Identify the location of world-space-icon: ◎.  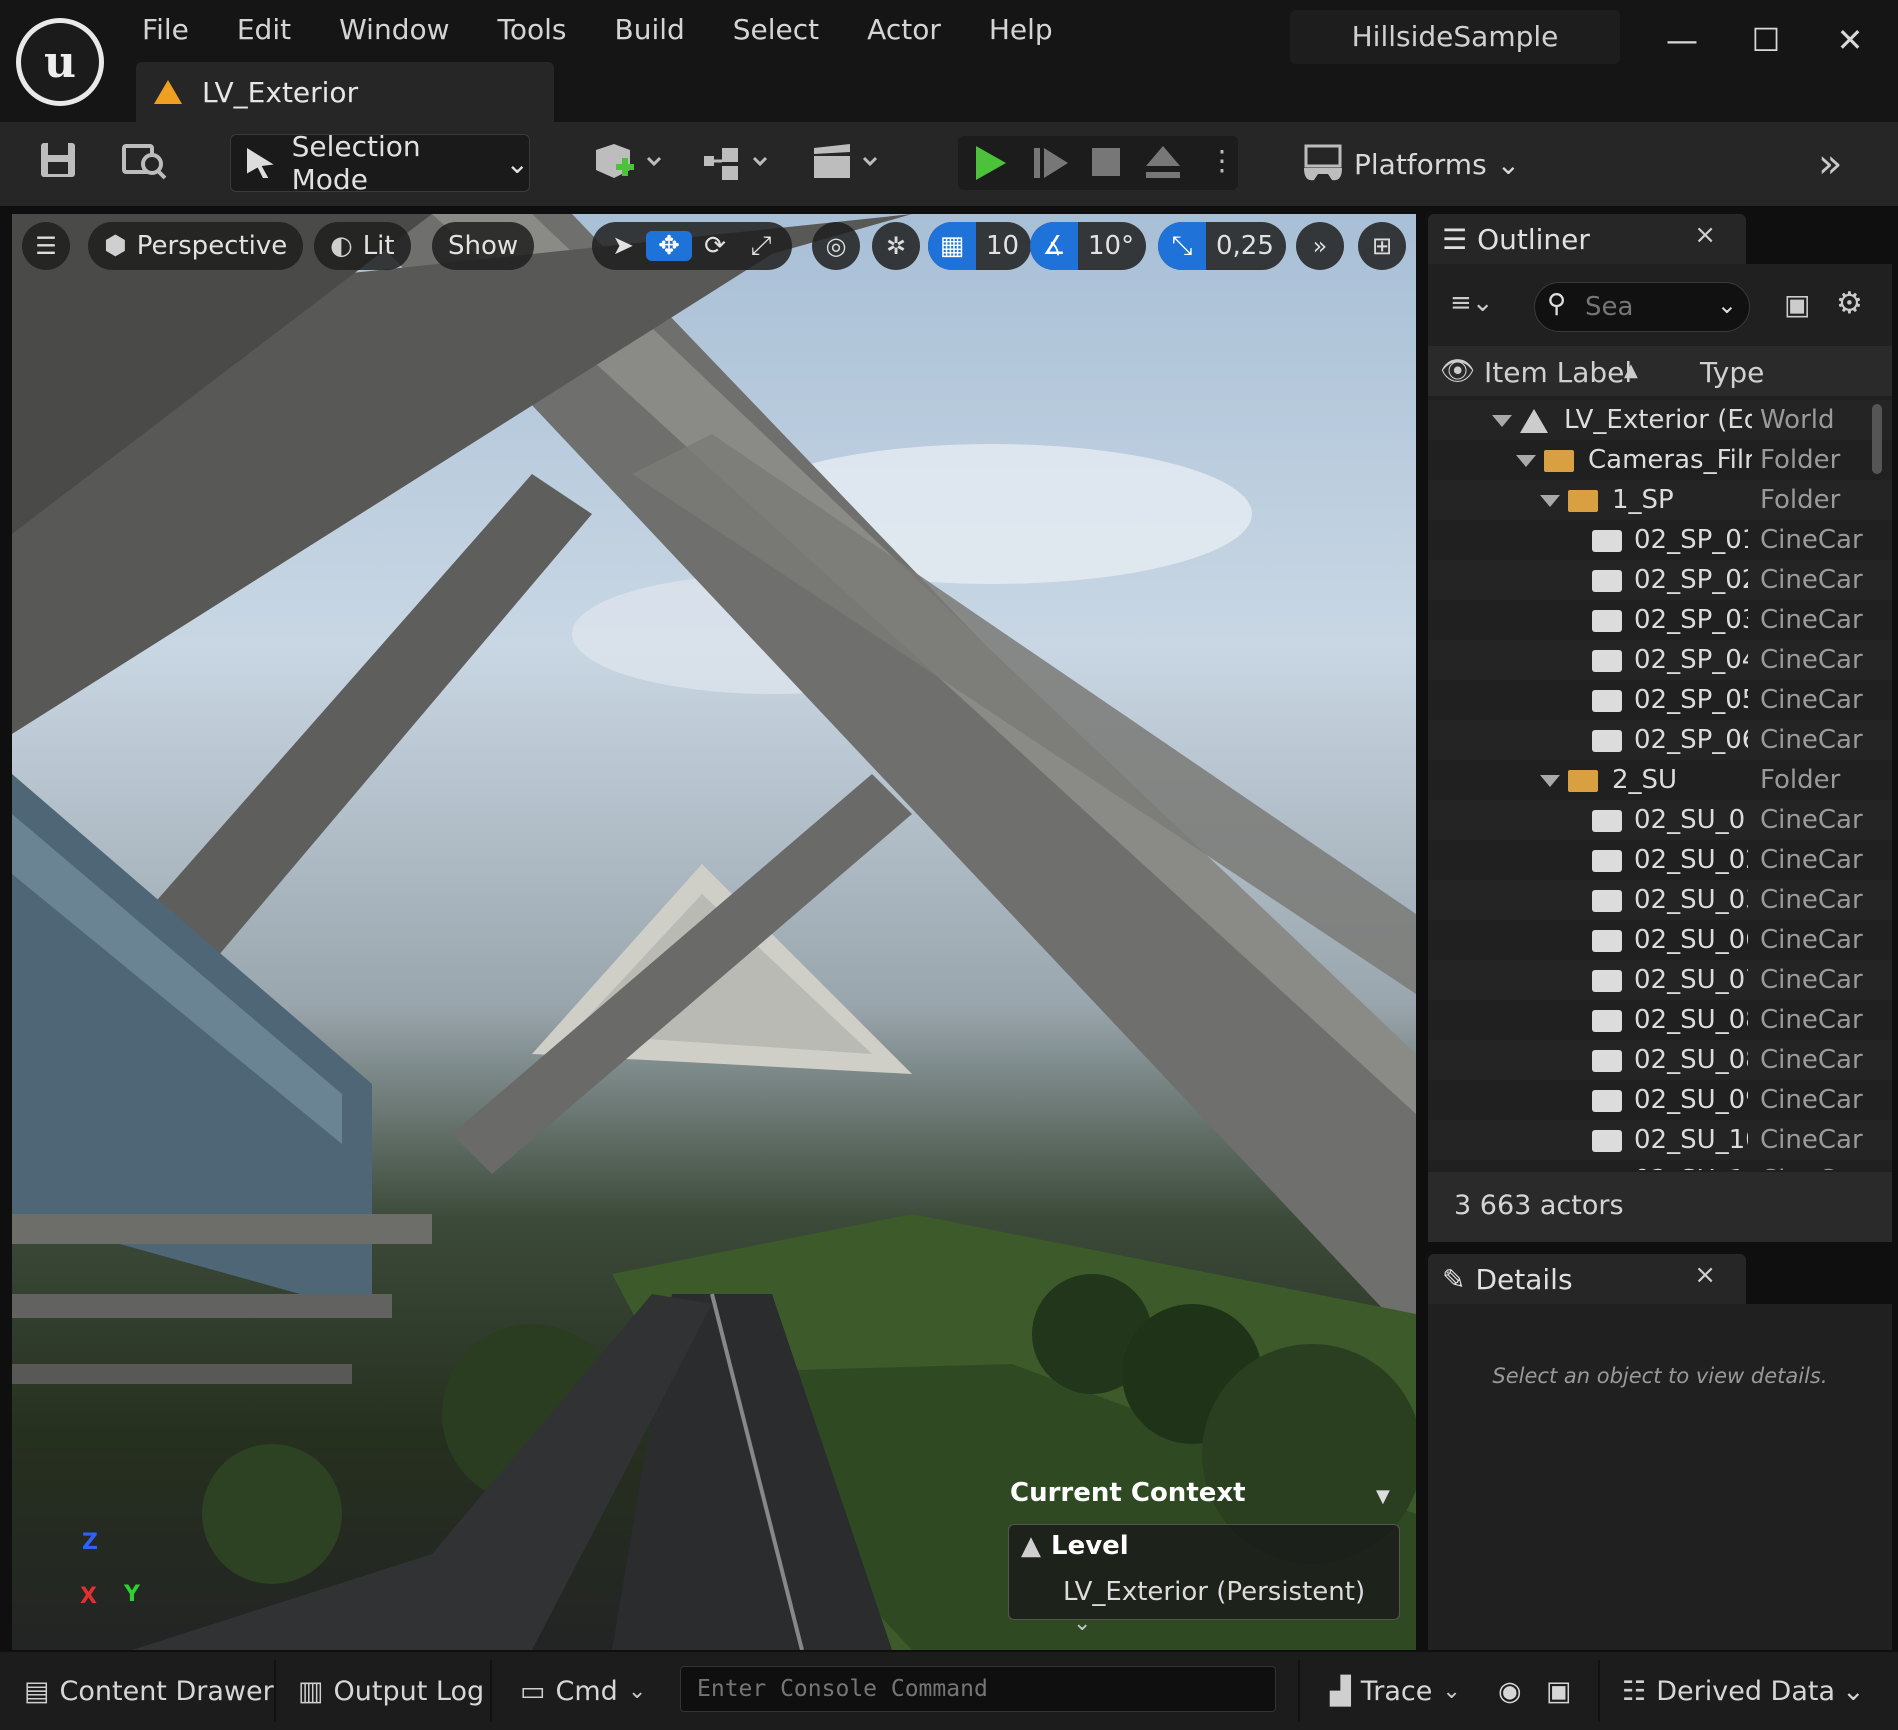
(836, 246).